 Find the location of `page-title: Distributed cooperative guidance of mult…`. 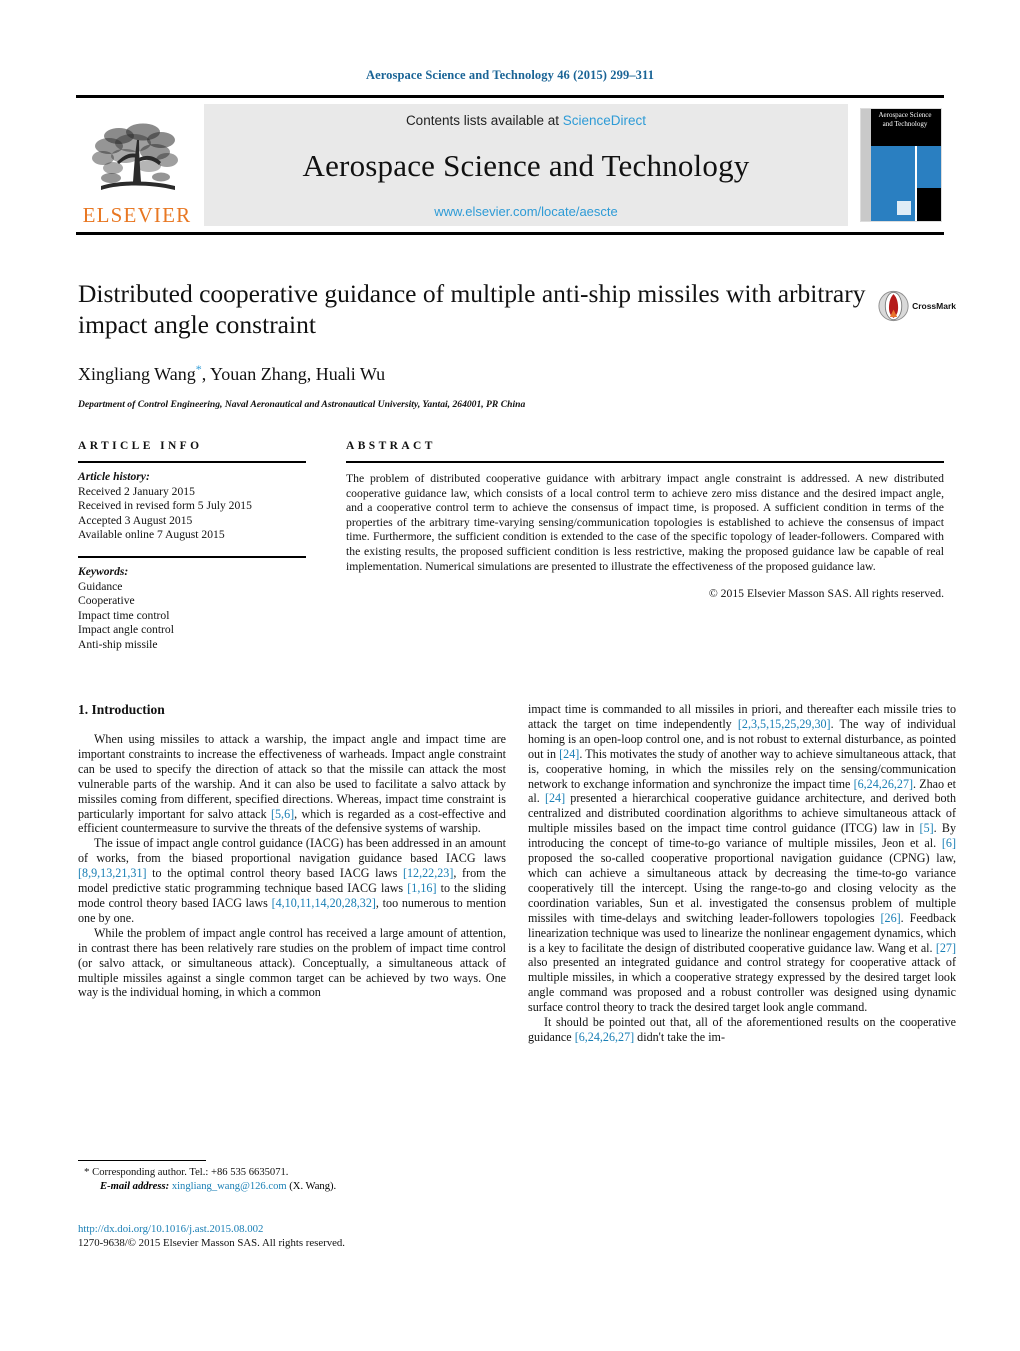

page-title: Distributed cooperative guidance of mult… is located at coordinates (472, 309).